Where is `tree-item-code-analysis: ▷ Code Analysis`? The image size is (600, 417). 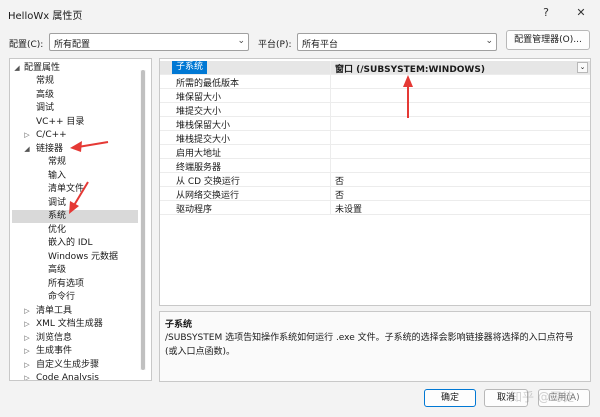 tree-item-code-analysis: ▷ Code Analysis is located at coordinates (80, 376).